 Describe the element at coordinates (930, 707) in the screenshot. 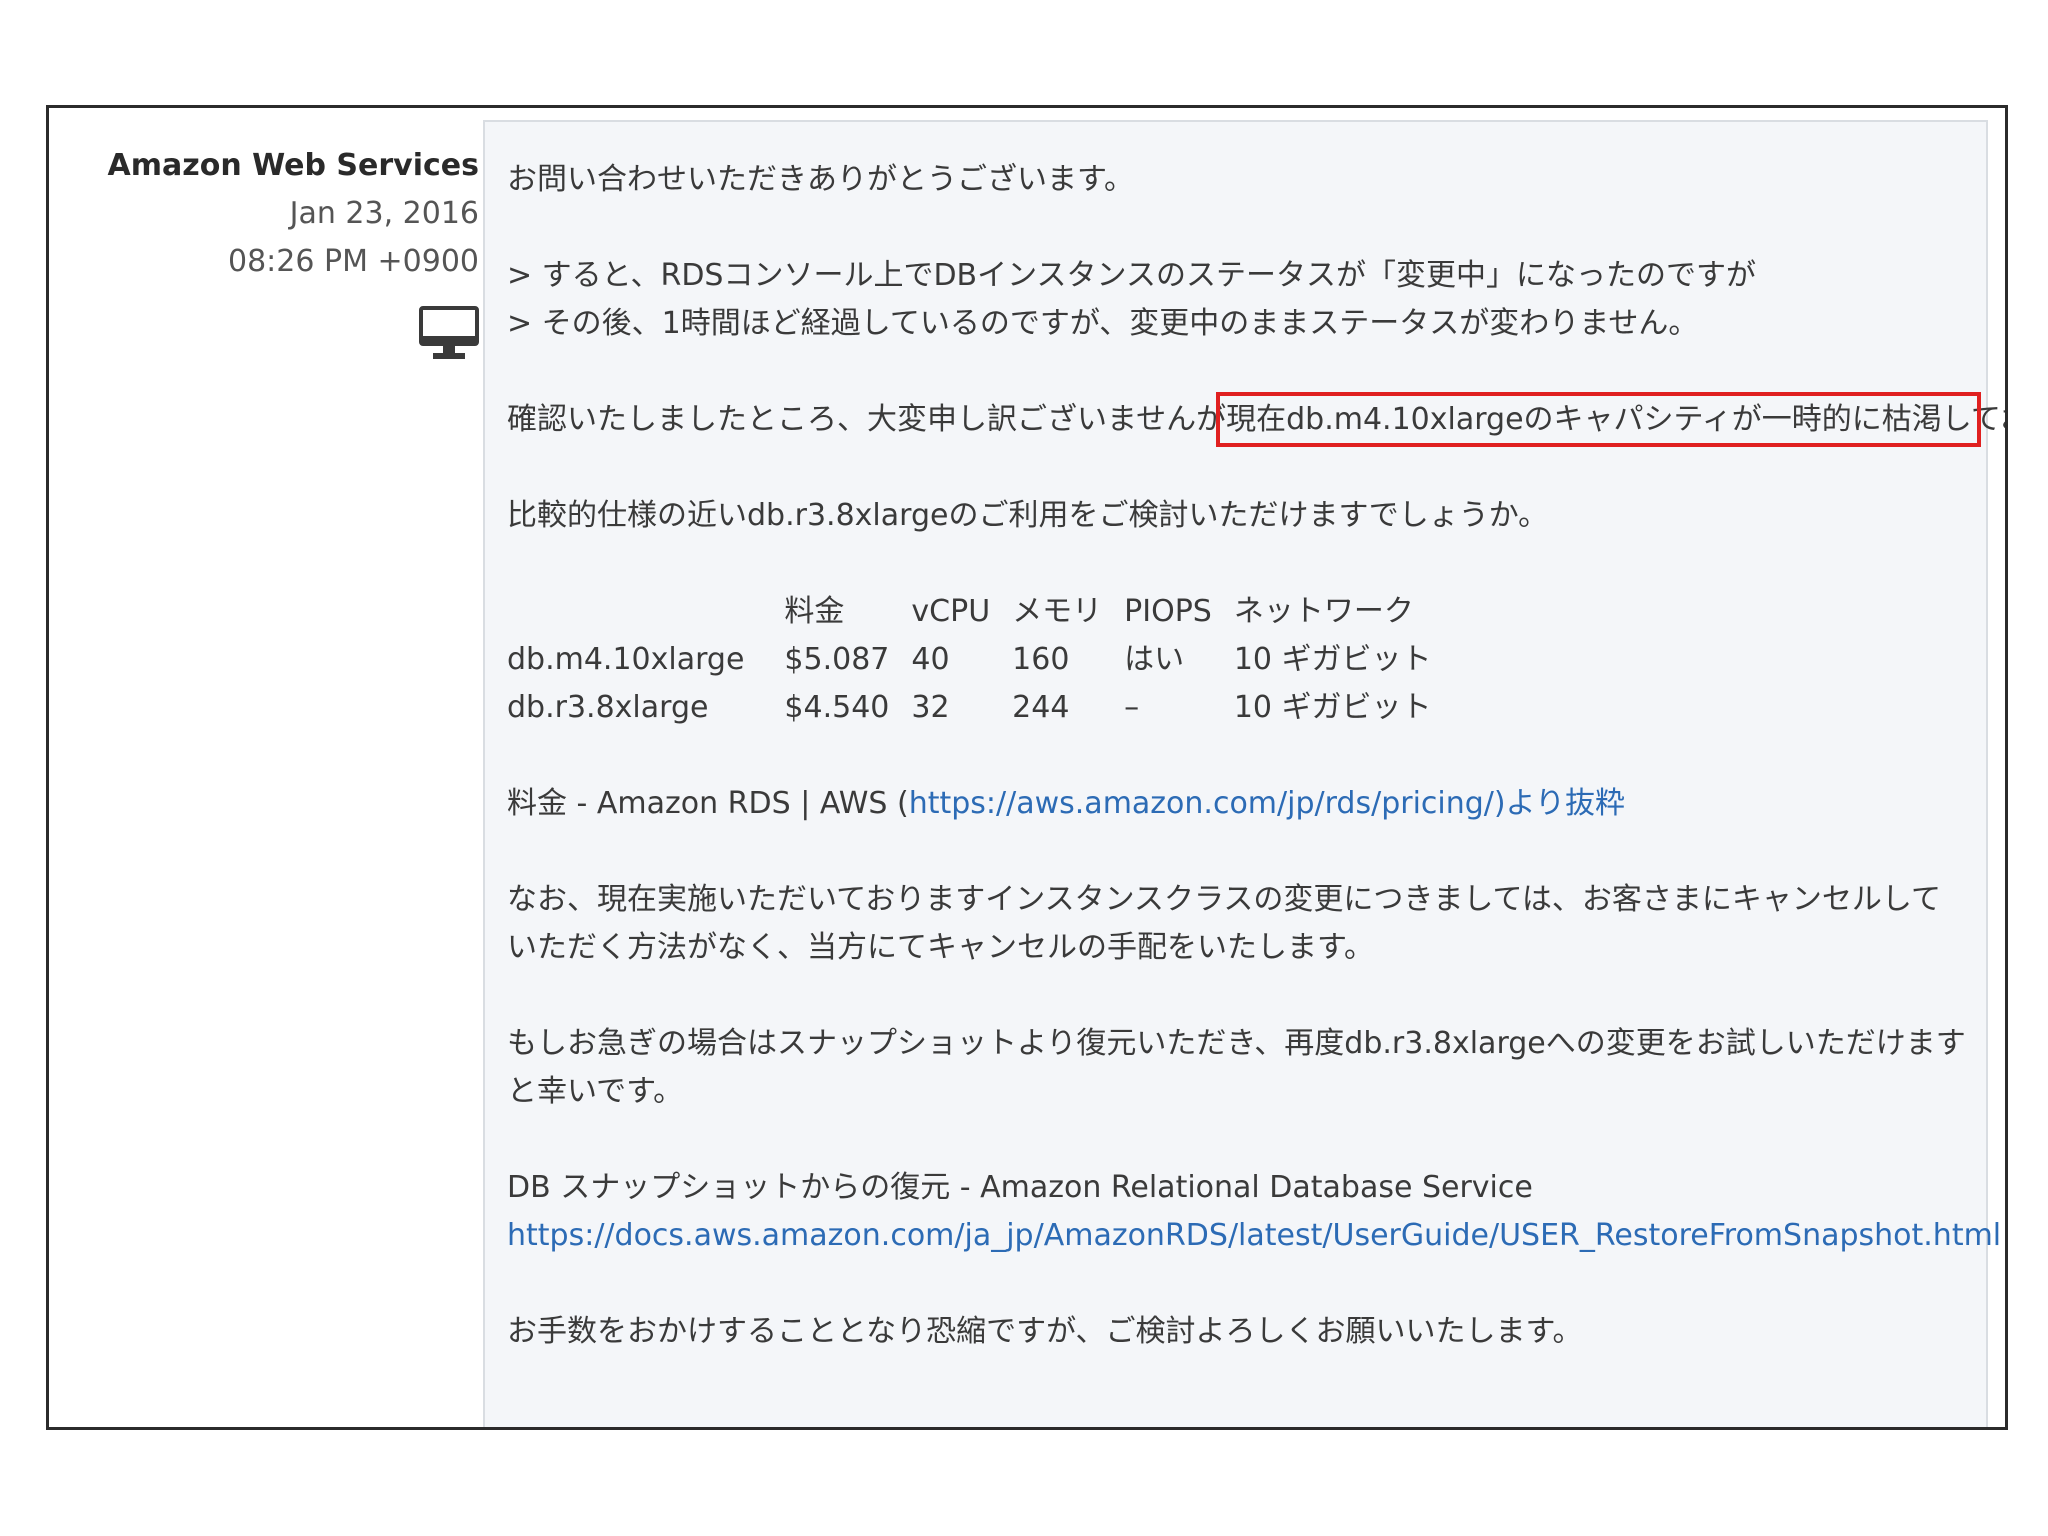

I see `table-cell: 32` at that location.